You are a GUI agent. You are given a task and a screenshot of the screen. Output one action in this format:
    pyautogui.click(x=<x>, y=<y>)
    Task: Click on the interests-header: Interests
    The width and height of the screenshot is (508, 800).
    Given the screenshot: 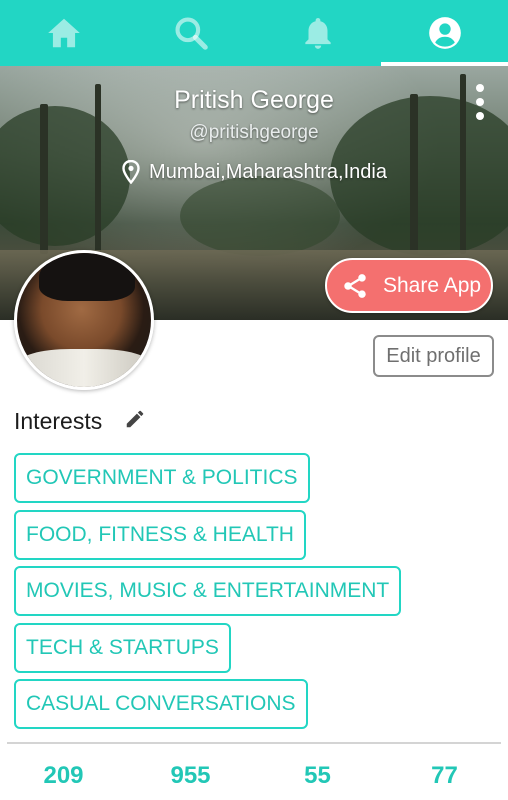 What is the action you would take?
    pyautogui.click(x=80, y=421)
    